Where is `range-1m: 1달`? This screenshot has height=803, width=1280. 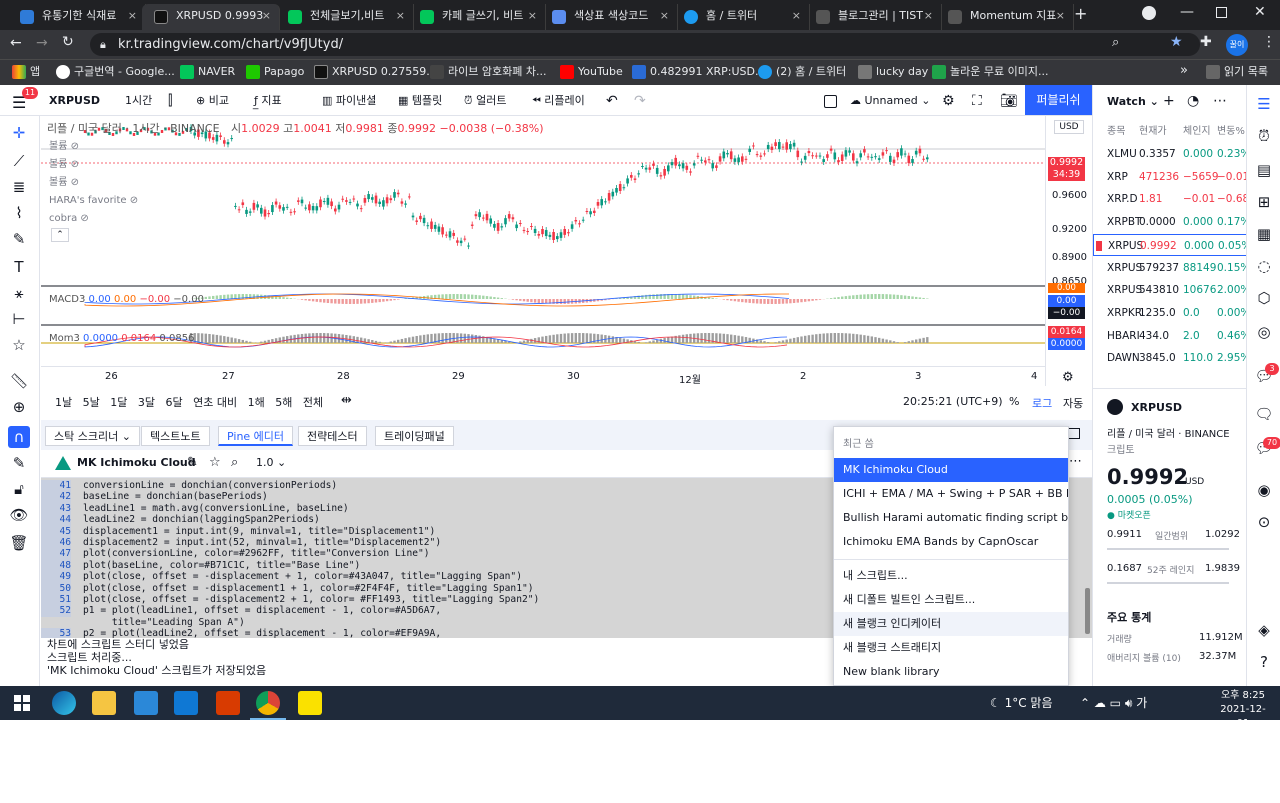
range-1m: 1달 is located at coordinates (118, 402).